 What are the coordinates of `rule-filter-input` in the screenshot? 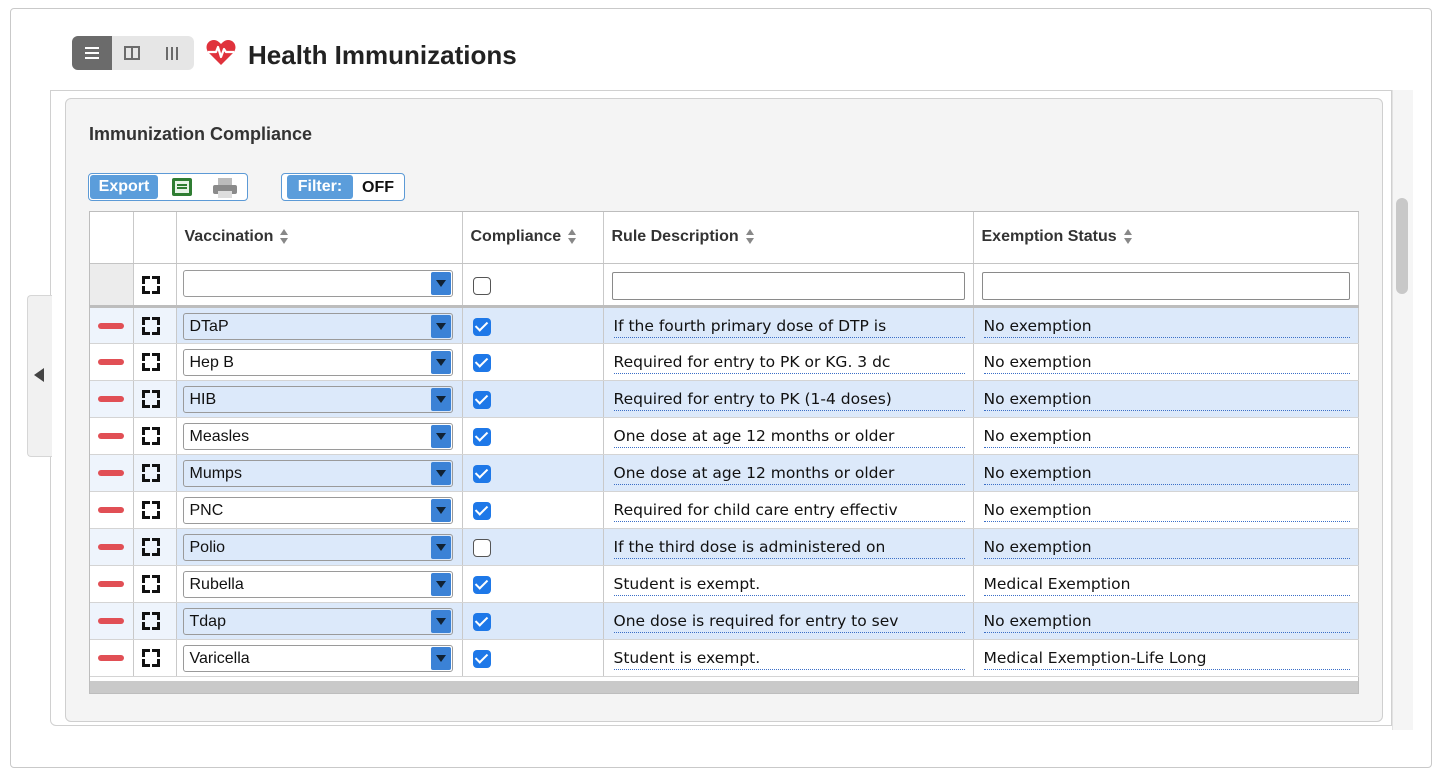 It's located at (788, 285).